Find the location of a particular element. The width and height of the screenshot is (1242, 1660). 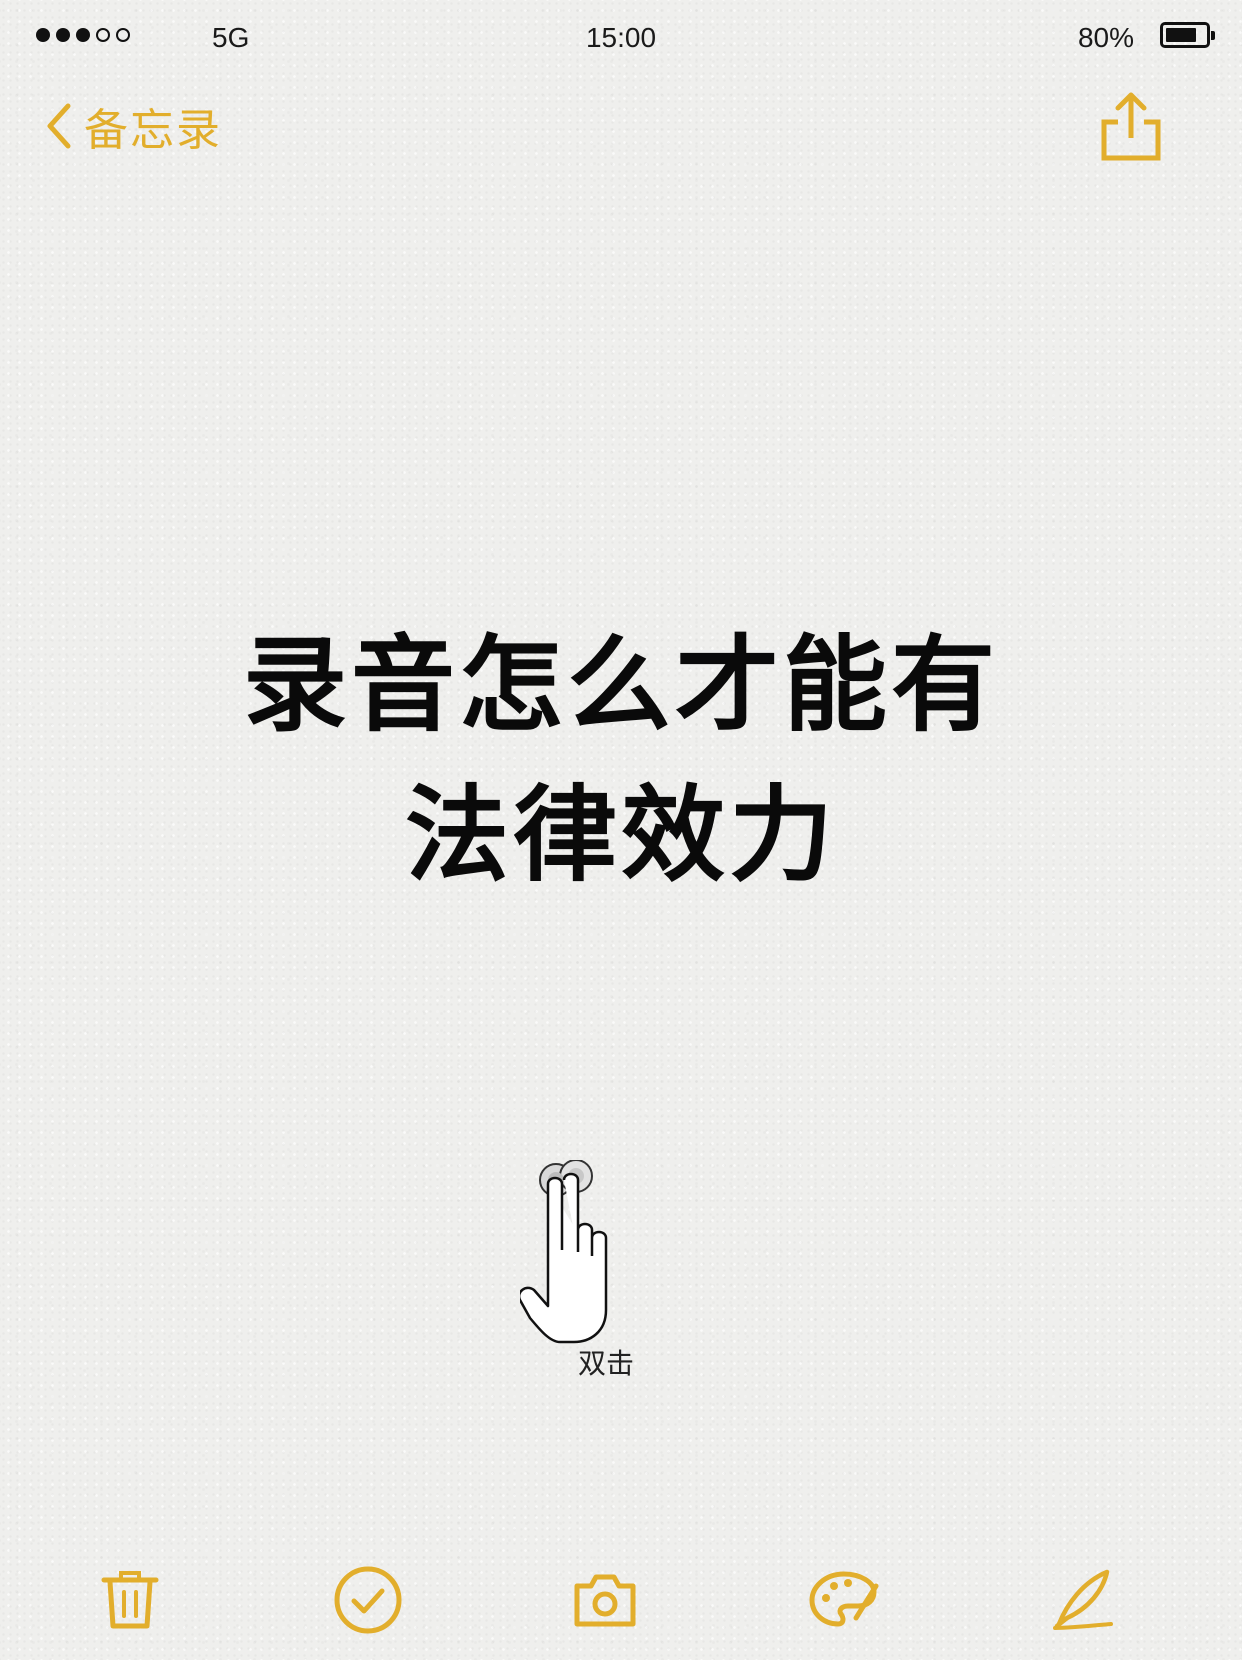

checklist-button is located at coordinates (368, 1600).